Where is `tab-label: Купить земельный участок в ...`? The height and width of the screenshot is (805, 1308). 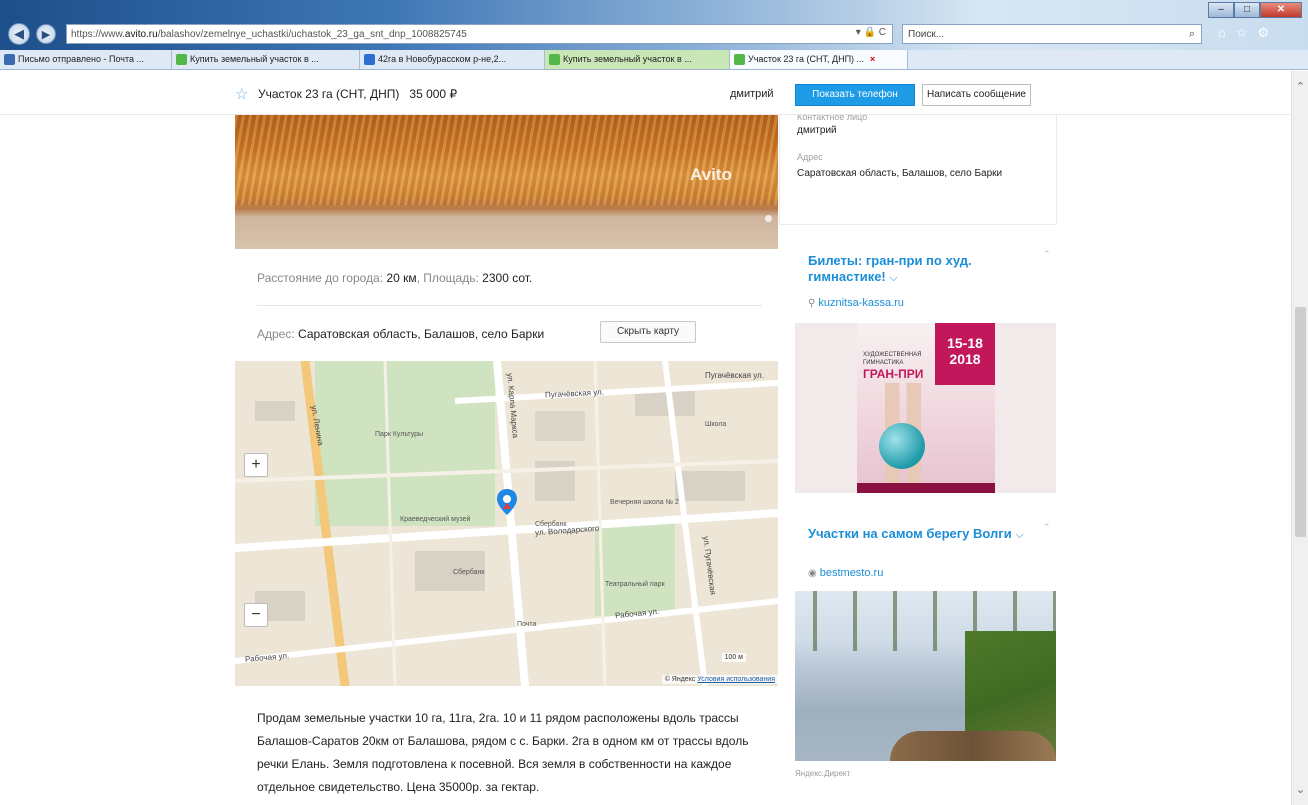 tab-label: Купить земельный участок в ... is located at coordinates (627, 59).